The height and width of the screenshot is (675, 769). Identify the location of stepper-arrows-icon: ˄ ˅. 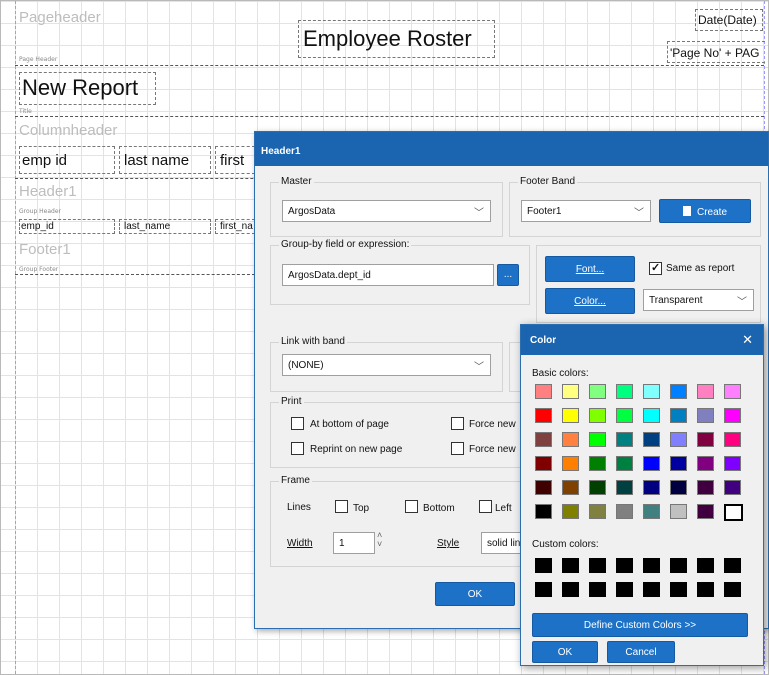
(379, 540).